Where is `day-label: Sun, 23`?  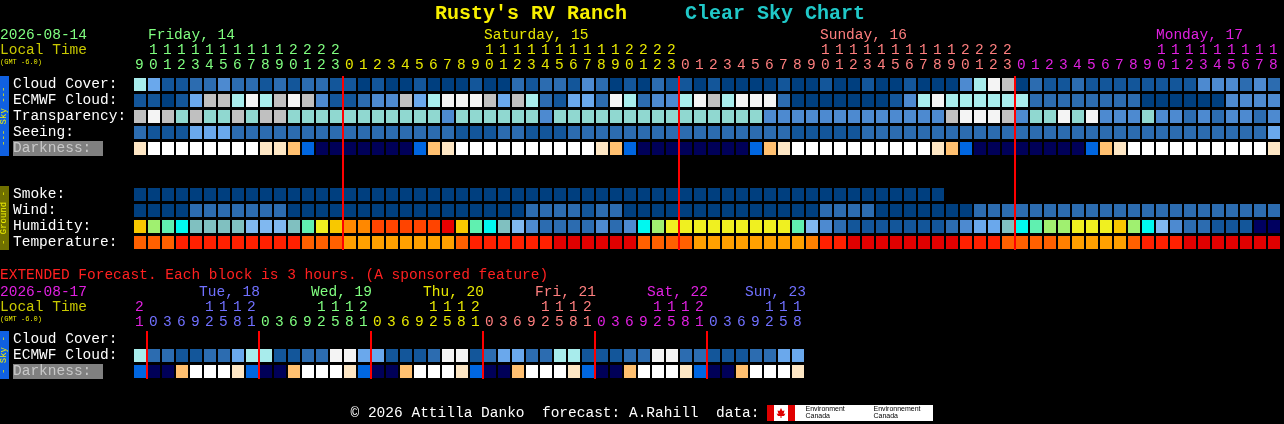
day-label: Sun, 23 is located at coordinates (775, 292).